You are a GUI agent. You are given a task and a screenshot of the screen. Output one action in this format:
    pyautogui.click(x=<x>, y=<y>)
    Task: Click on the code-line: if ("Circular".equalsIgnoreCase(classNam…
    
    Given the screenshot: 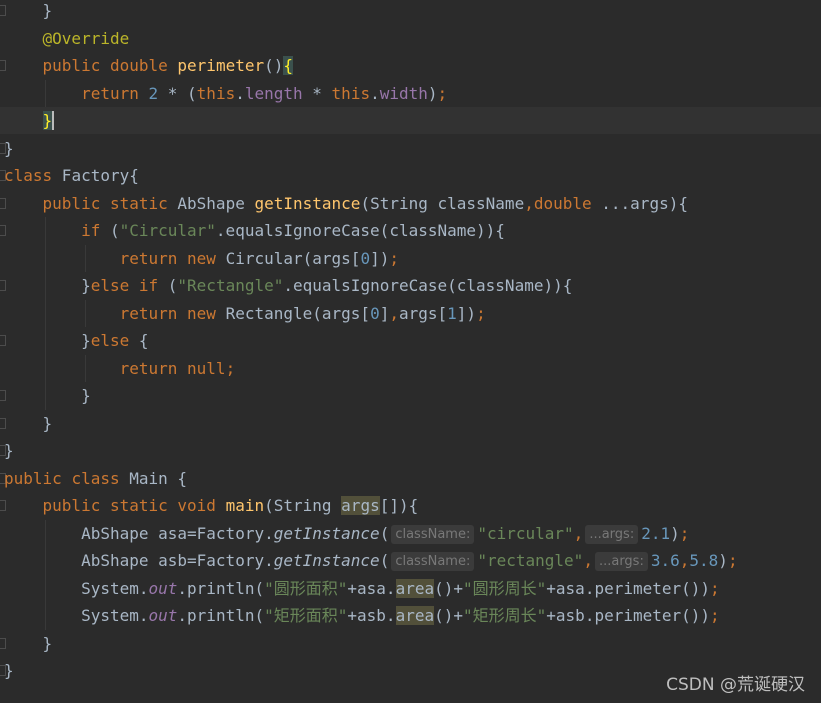 What is the action you would take?
    pyautogui.click(x=410, y=231)
    